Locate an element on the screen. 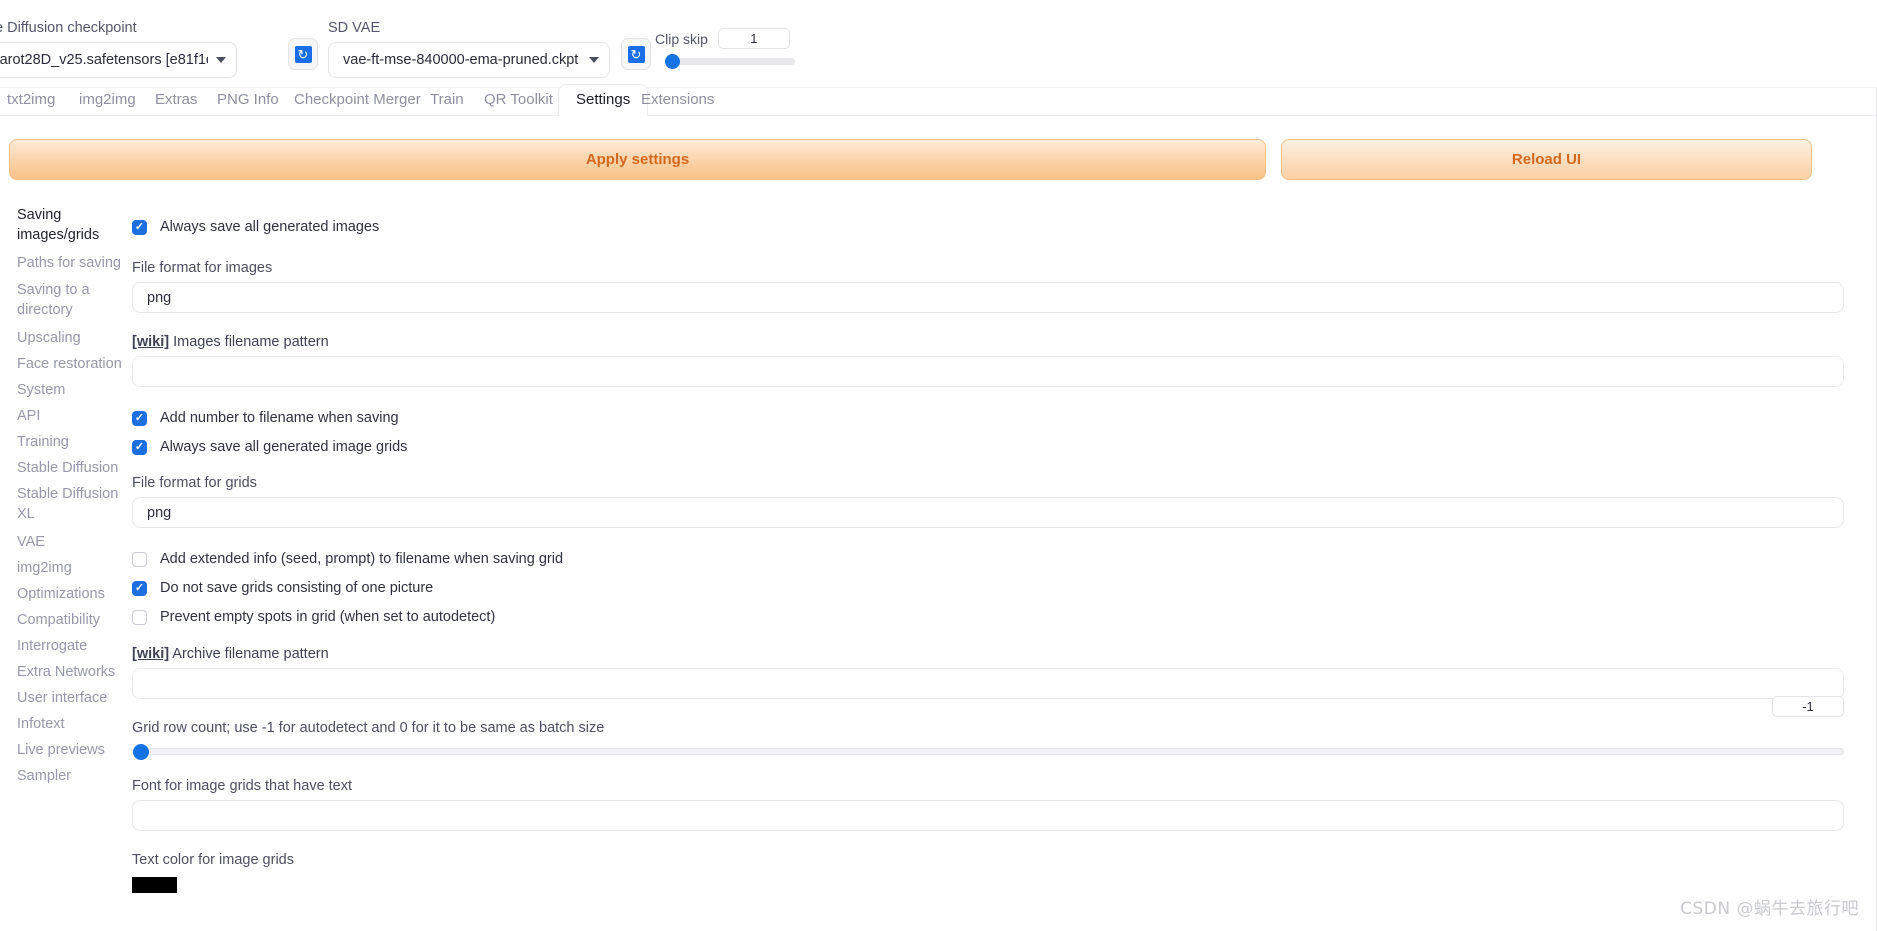 The height and width of the screenshot is (931, 1877). setting-grid-font: Font for image grids that have text is located at coordinates (988, 804).